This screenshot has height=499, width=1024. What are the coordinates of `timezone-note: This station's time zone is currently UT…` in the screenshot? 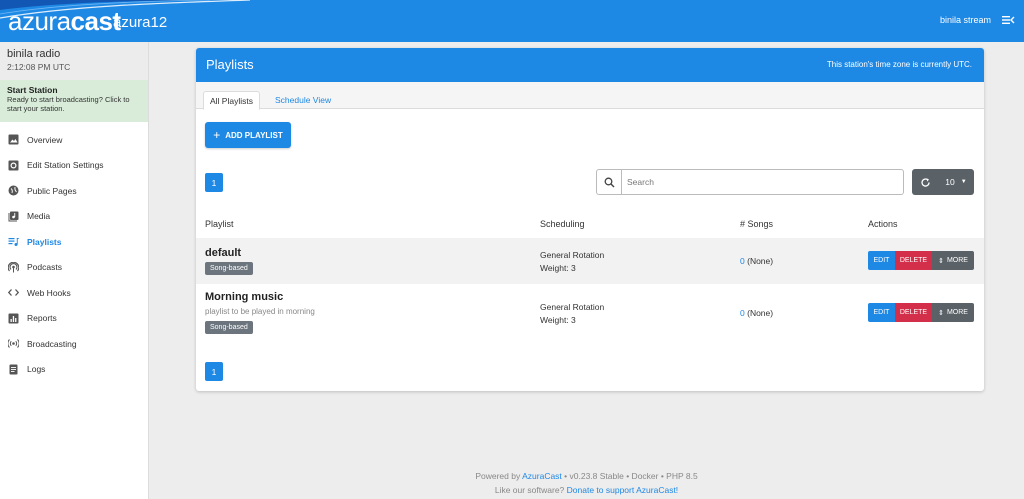 It's located at (899, 64).